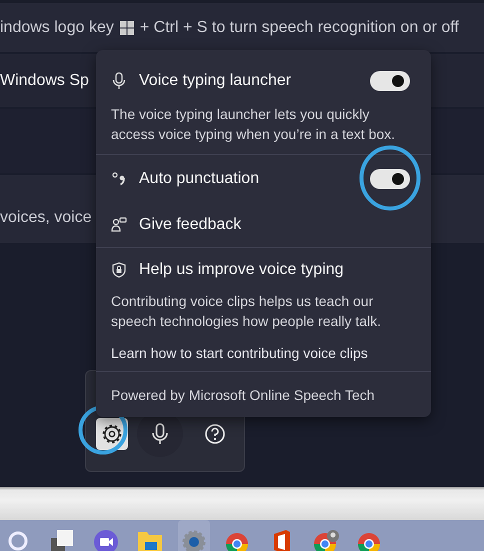  I want to click on video-camera-icon, so click(106, 540).